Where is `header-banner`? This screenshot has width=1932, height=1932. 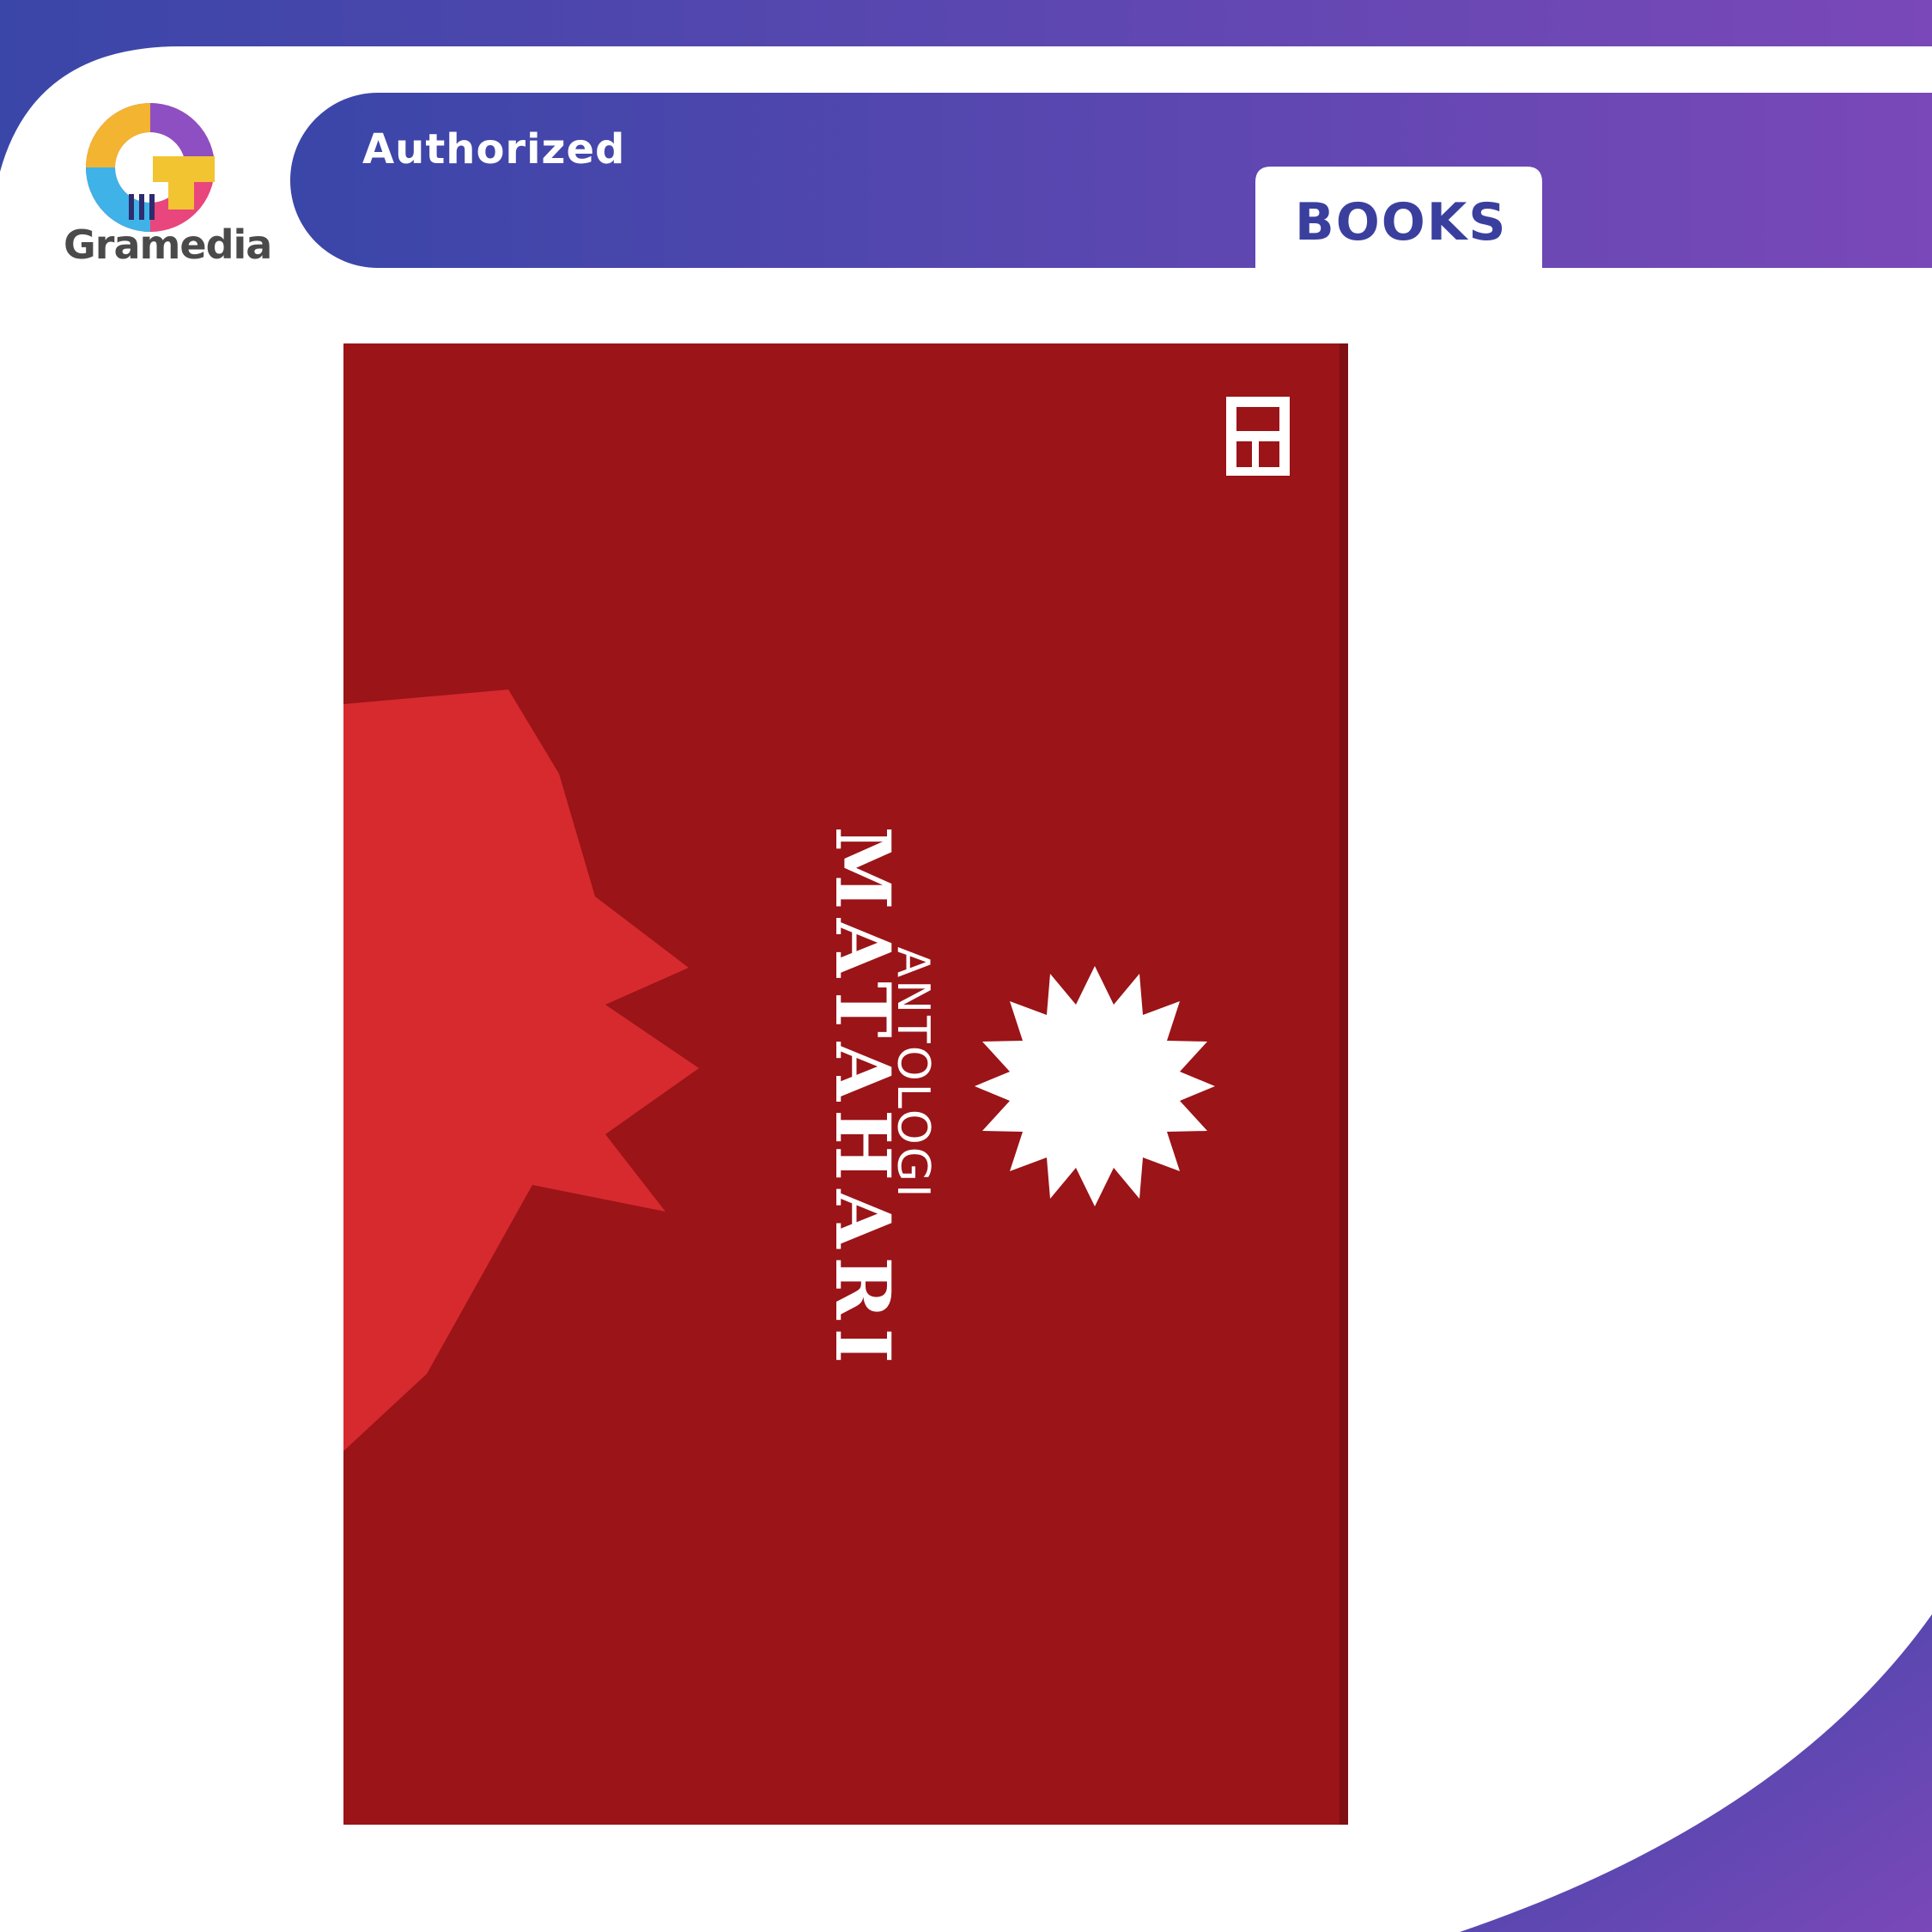
header-banner is located at coordinates (1111, 180).